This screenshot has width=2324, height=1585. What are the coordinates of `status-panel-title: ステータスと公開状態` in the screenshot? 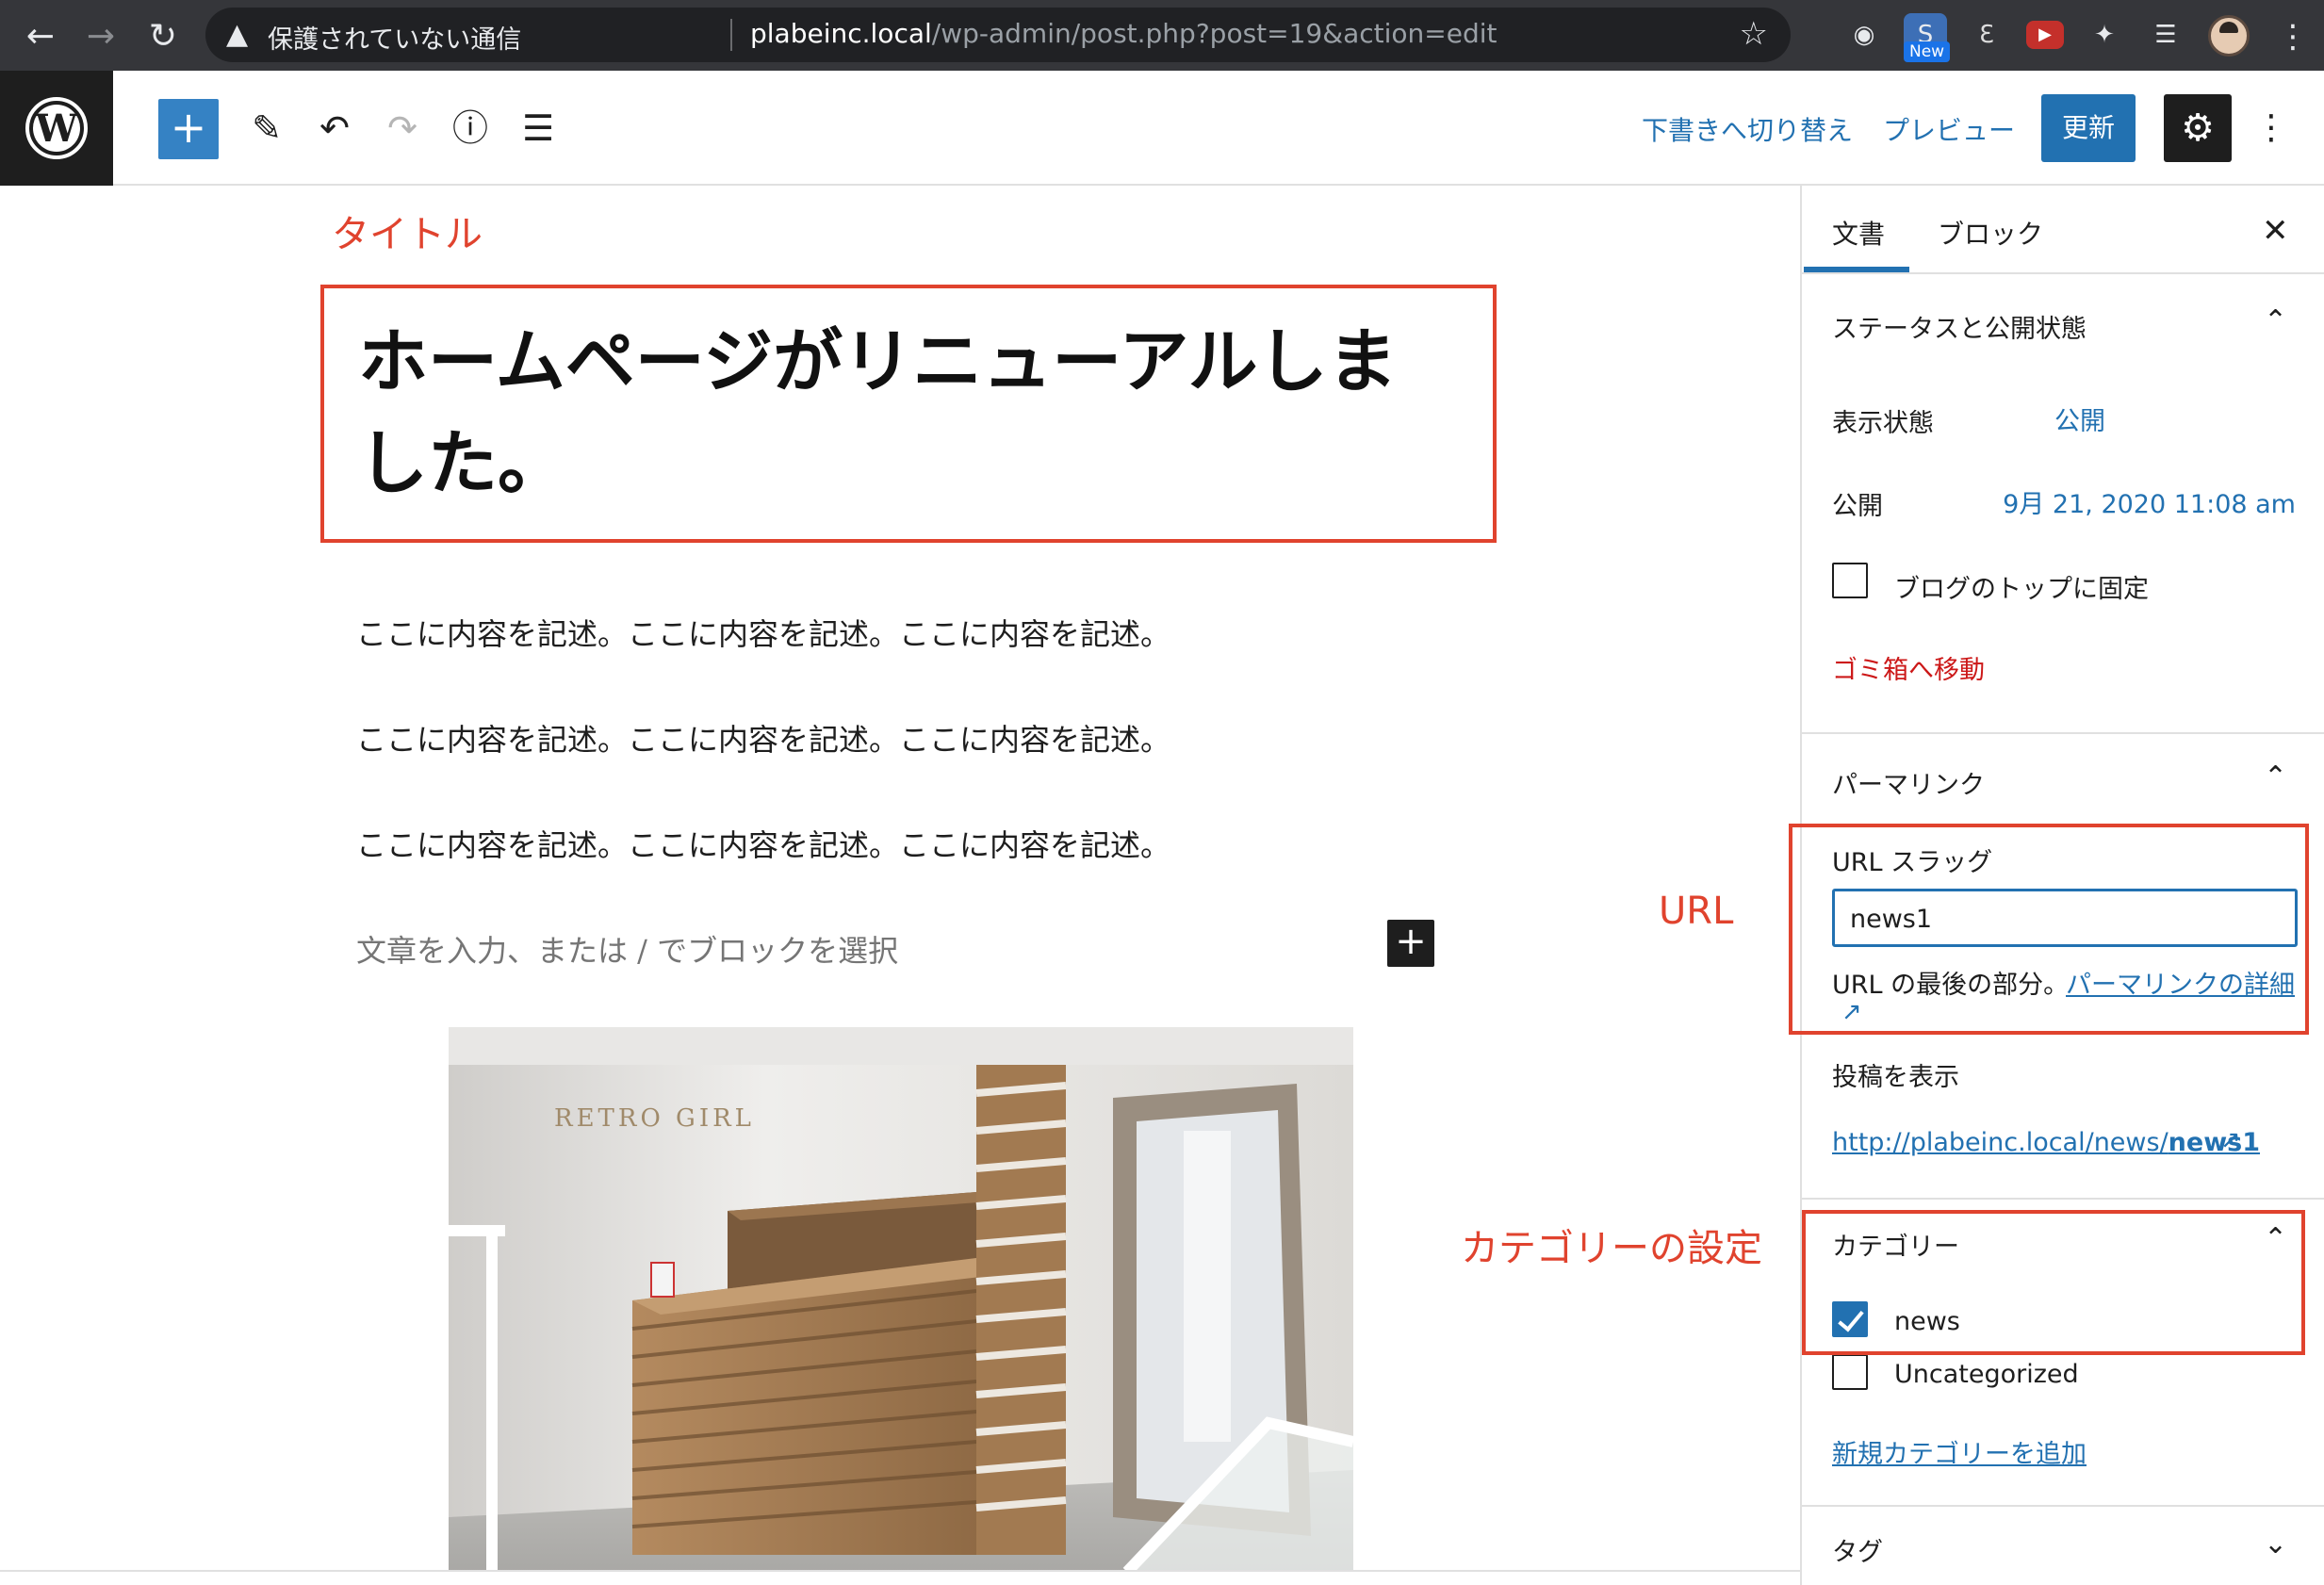 It's located at (1959, 326).